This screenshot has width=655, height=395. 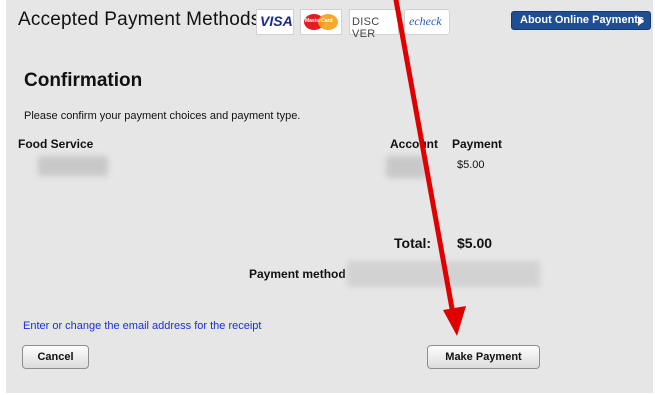 What do you see at coordinates (454, 321) in the screenshot?
I see `annotation-arrow-head` at bounding box center [454, 321].